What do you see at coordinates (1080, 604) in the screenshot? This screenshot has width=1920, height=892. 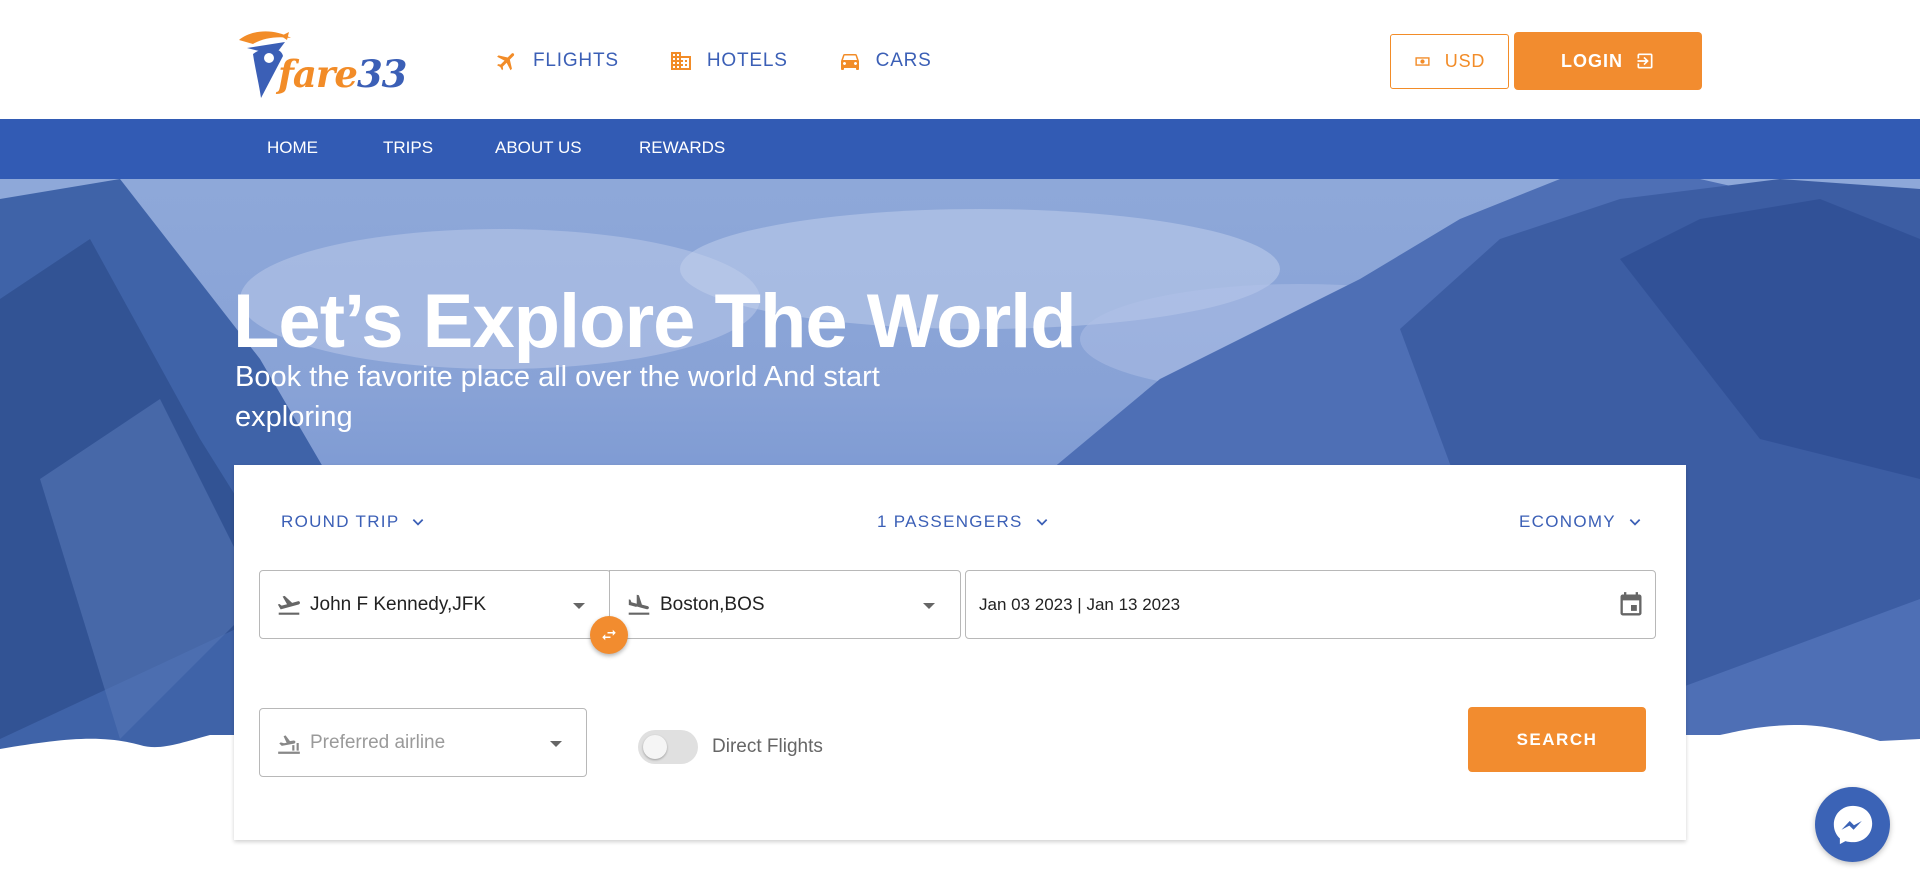 I see `travel-dates-value: Jan 03 2023 | Jan 13 2023` at bounding box center [1080, 604].